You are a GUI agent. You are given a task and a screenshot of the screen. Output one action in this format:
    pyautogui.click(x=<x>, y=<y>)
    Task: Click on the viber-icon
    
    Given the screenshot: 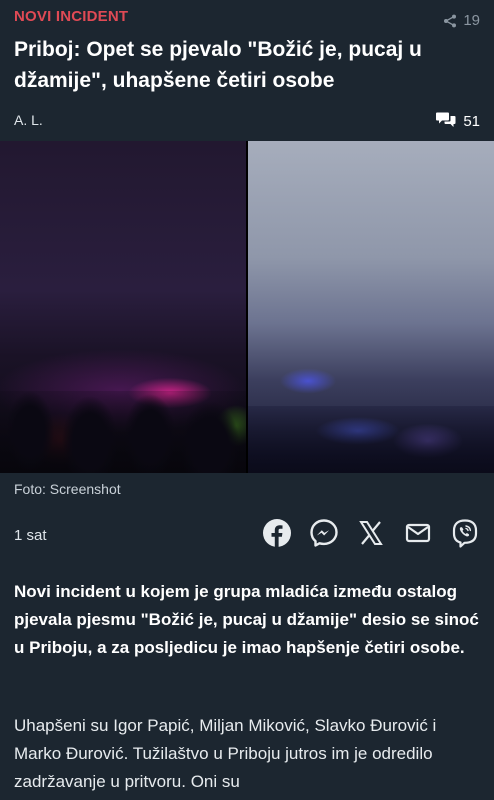 What is the action you would take?
    pyautogui.click(x=465, y=533)
    